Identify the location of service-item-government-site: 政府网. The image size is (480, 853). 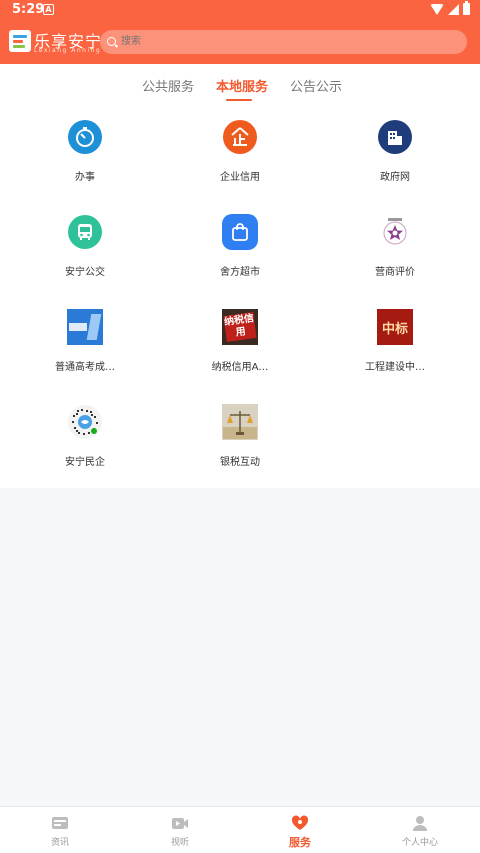
(395, 166).